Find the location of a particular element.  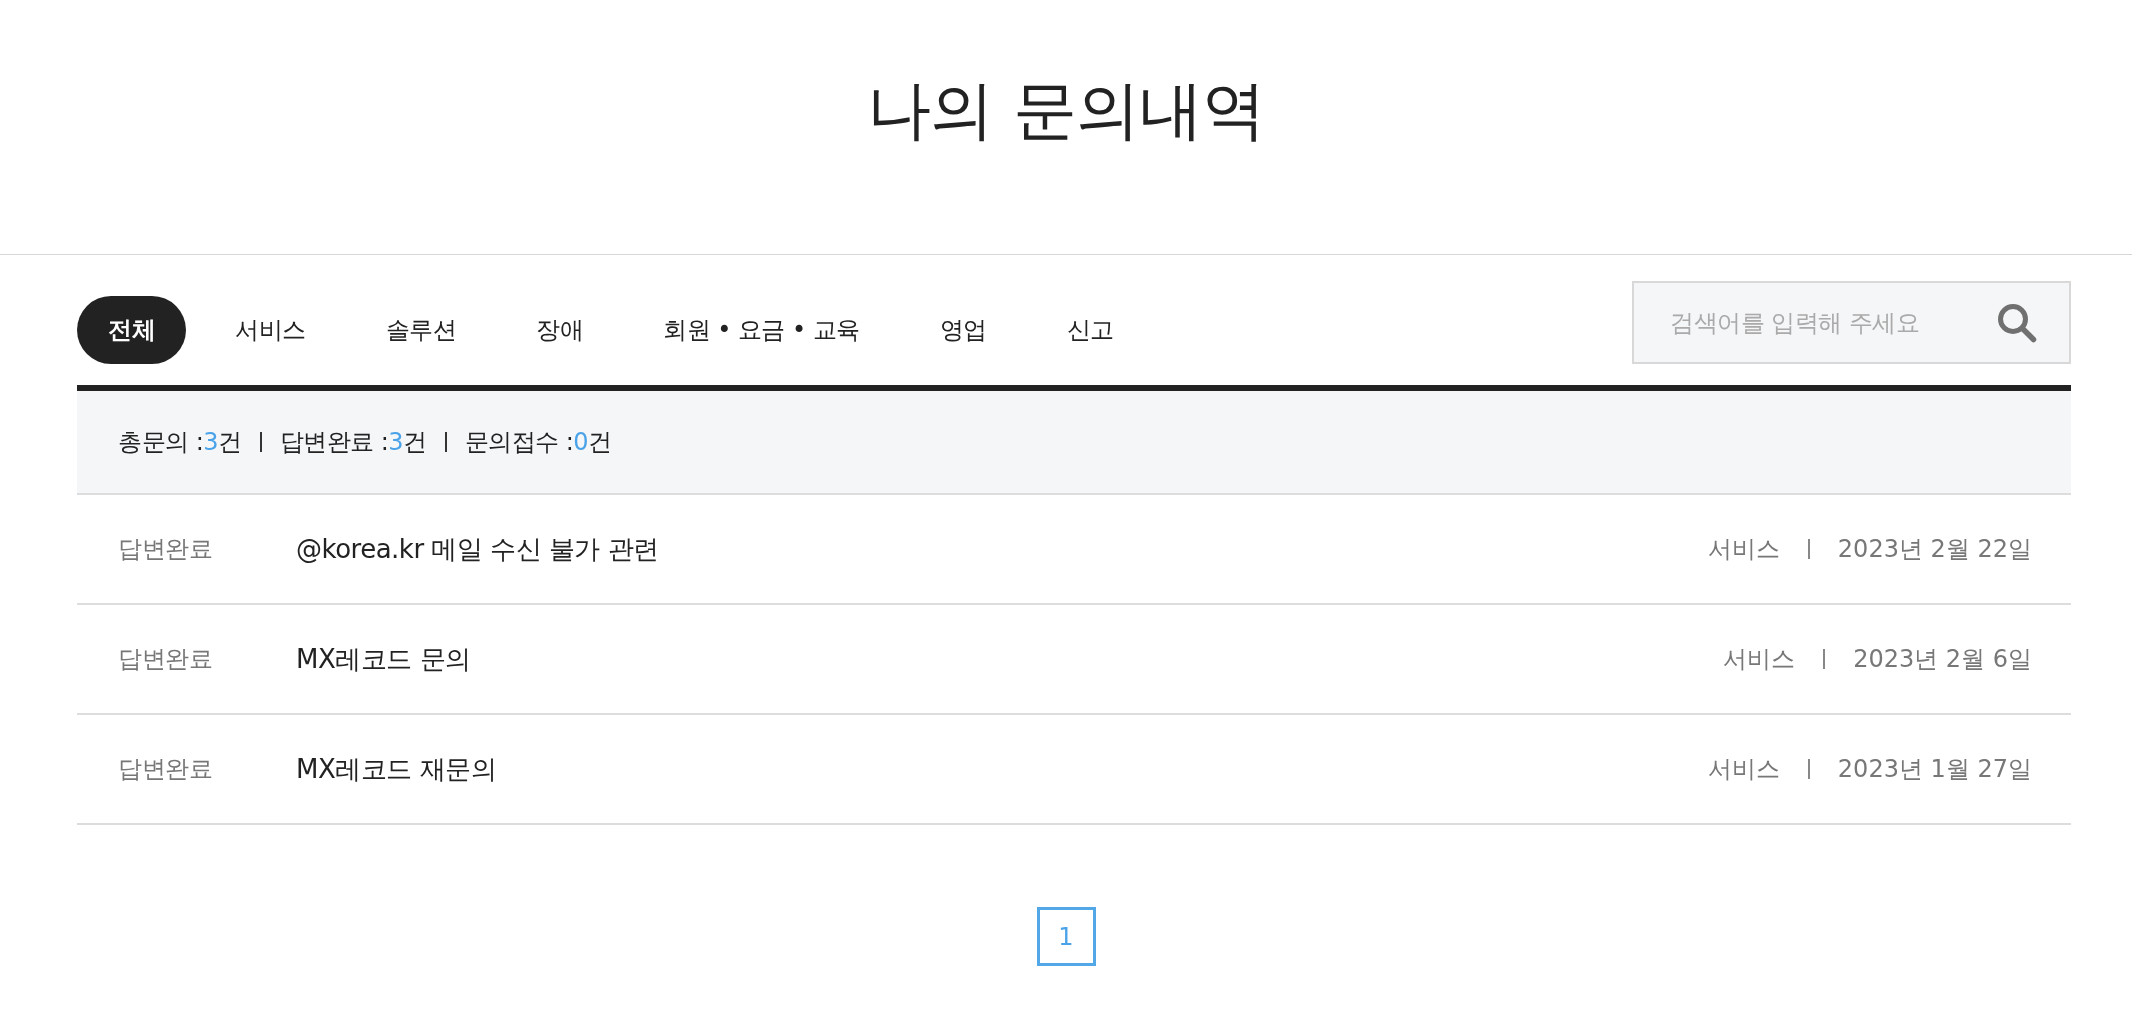

date-label: 2023년 2월 6일 is located at coordinates (1942, 659).